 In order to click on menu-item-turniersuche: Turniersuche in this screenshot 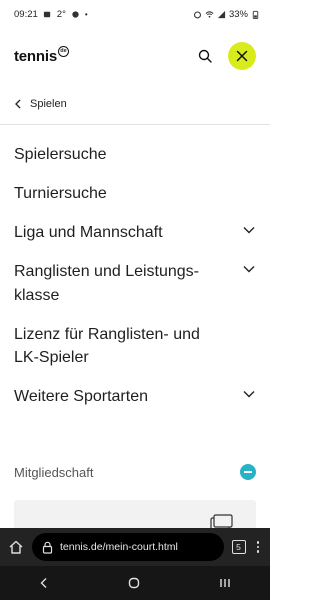, I will do `click(135, 194)`.